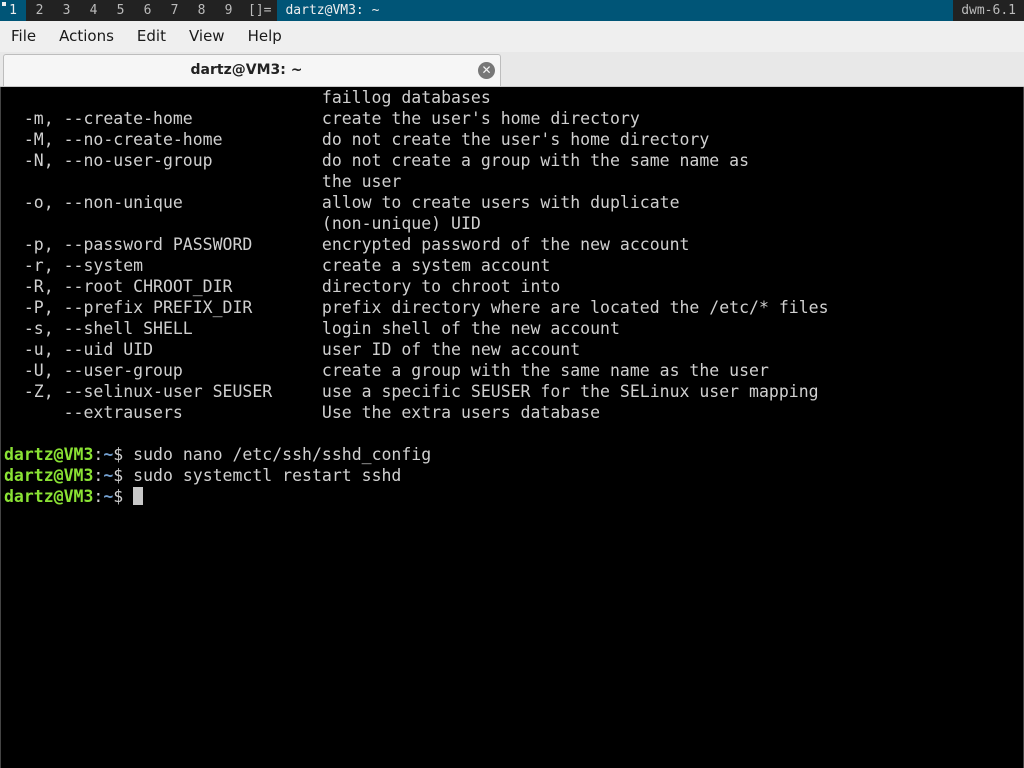 This screenshot has width=1024, height=768. What do you see at coordinates (512, 36) in the screenshot?
I see `menubar: File Actions Edit View Help` at bounding box center [512, 36].